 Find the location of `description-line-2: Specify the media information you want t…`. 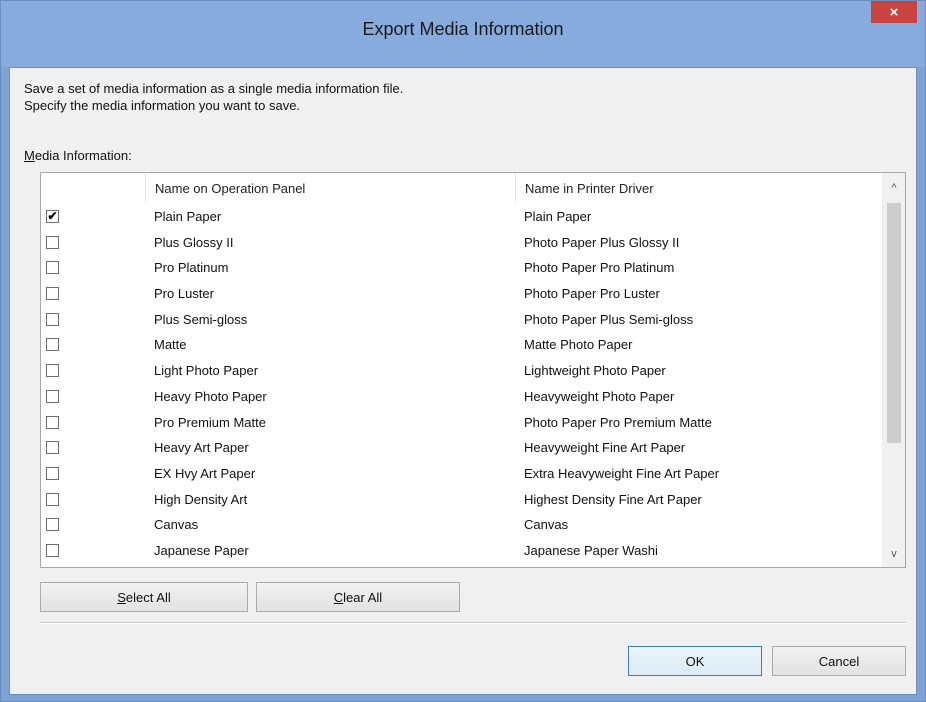

description-line-2: Specify the media information you want t… is located at coordinates (162, 105).